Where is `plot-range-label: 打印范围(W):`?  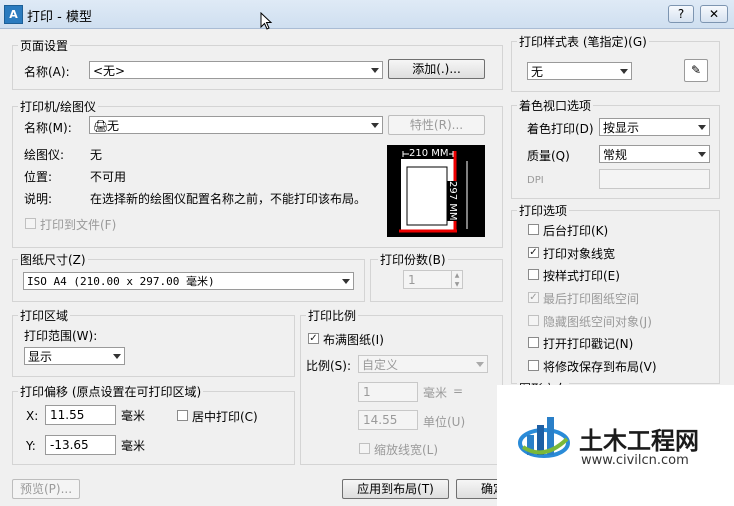 plot-range-label: 打印范围(W): is located at coordinates (61, 336).